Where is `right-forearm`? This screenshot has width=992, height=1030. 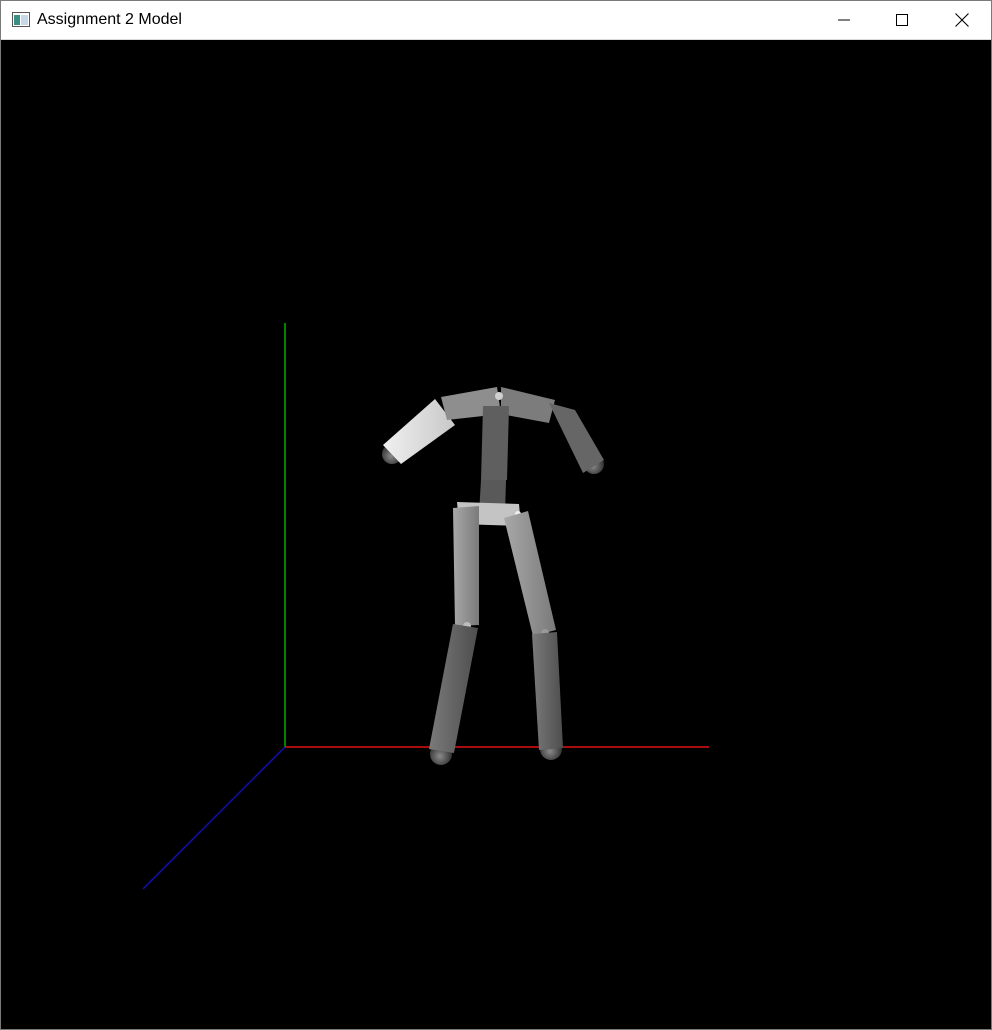
right-forearm is located at coordinates (576, 438).